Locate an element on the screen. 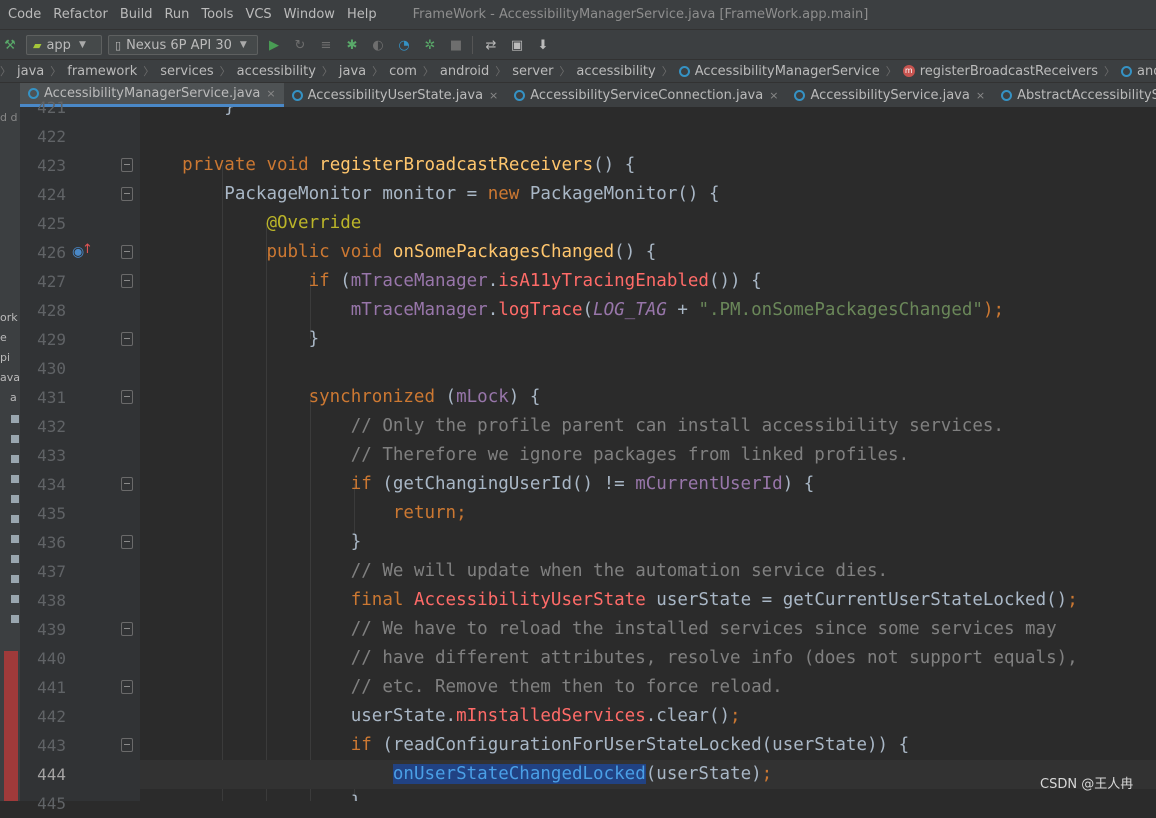 This screenshot has width=1156, height=818. line-number: 424 is located at coordinates (51, 194).